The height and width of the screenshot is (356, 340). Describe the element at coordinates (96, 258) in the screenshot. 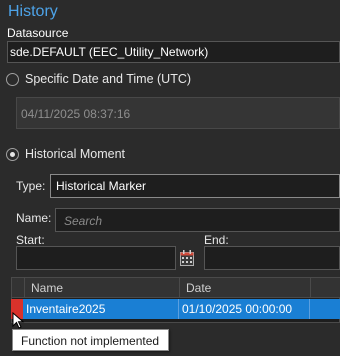

I see `start-date-input` at that location.